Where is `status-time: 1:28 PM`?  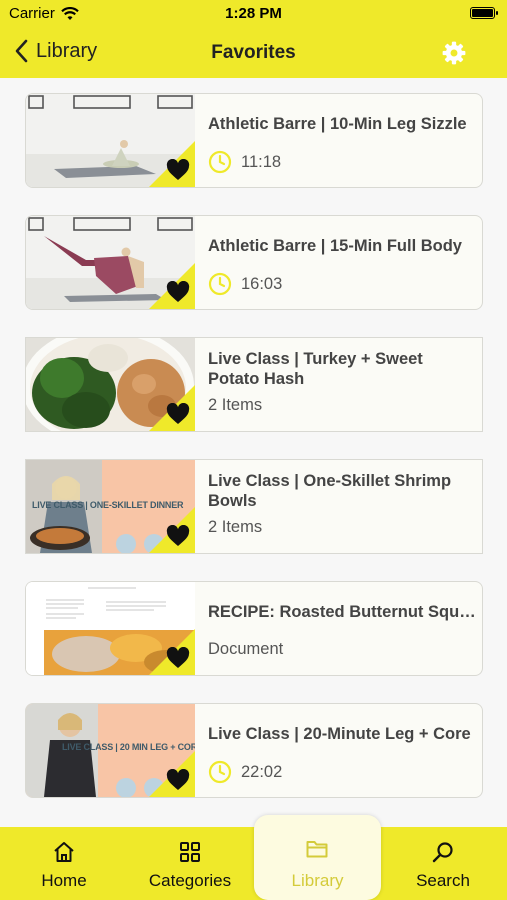
status-time: 1:28 PM is located at coordinates (253, 13).